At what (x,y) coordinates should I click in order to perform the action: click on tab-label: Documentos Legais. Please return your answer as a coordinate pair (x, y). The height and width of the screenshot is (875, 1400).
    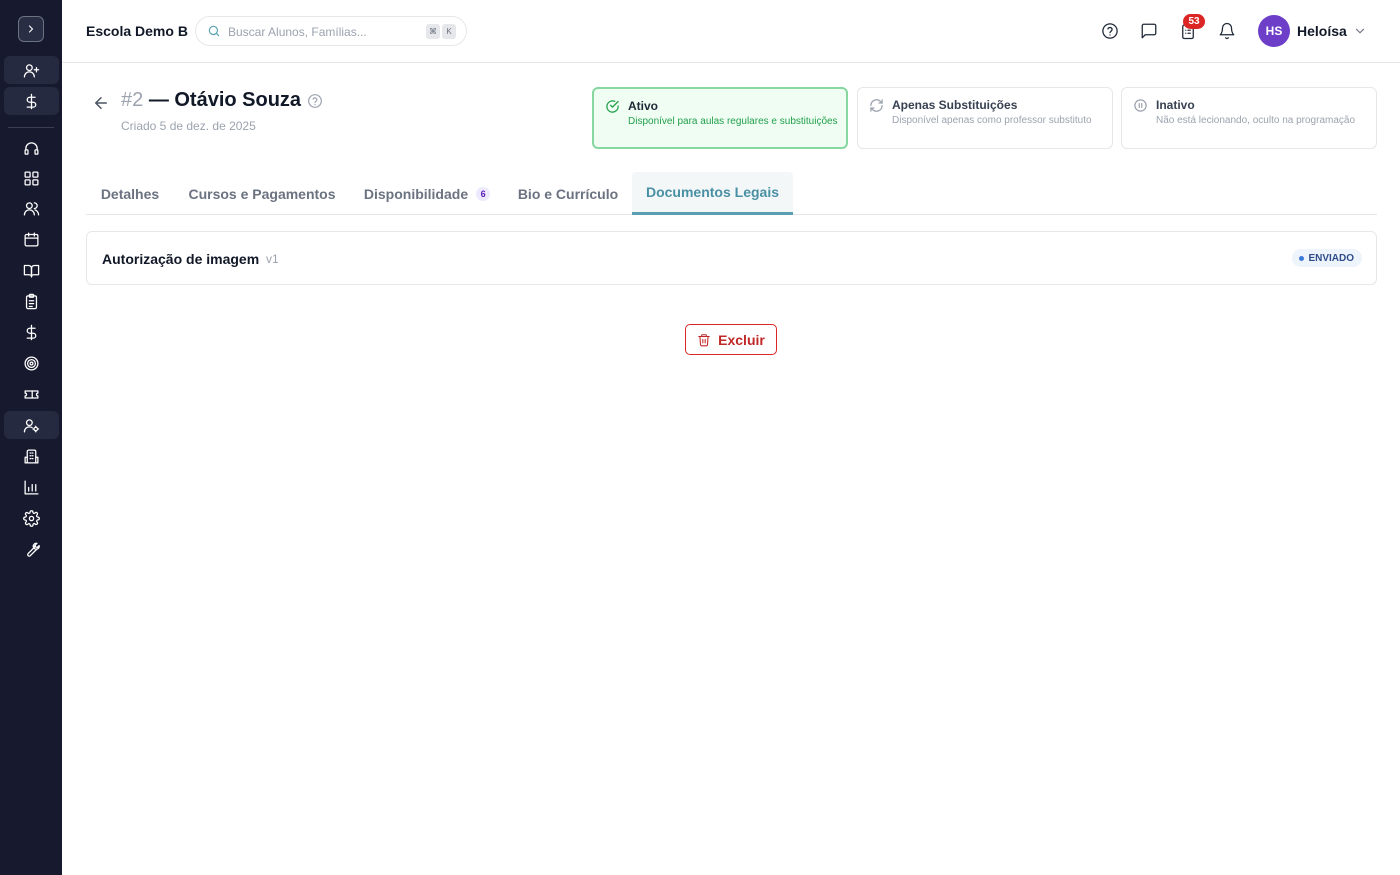
    Looking at the image, I should click on (712, 192).